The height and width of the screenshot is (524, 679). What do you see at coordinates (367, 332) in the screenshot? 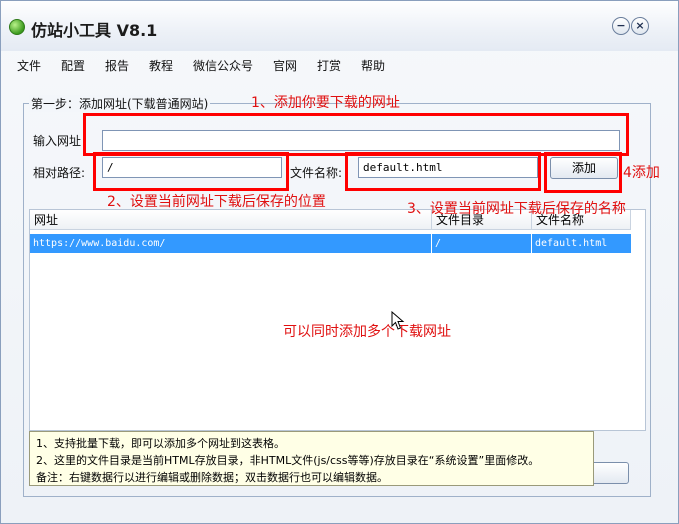
I see `annotation-multi: 可以同时添加多个下载网址` at bounding box center [367, 332].